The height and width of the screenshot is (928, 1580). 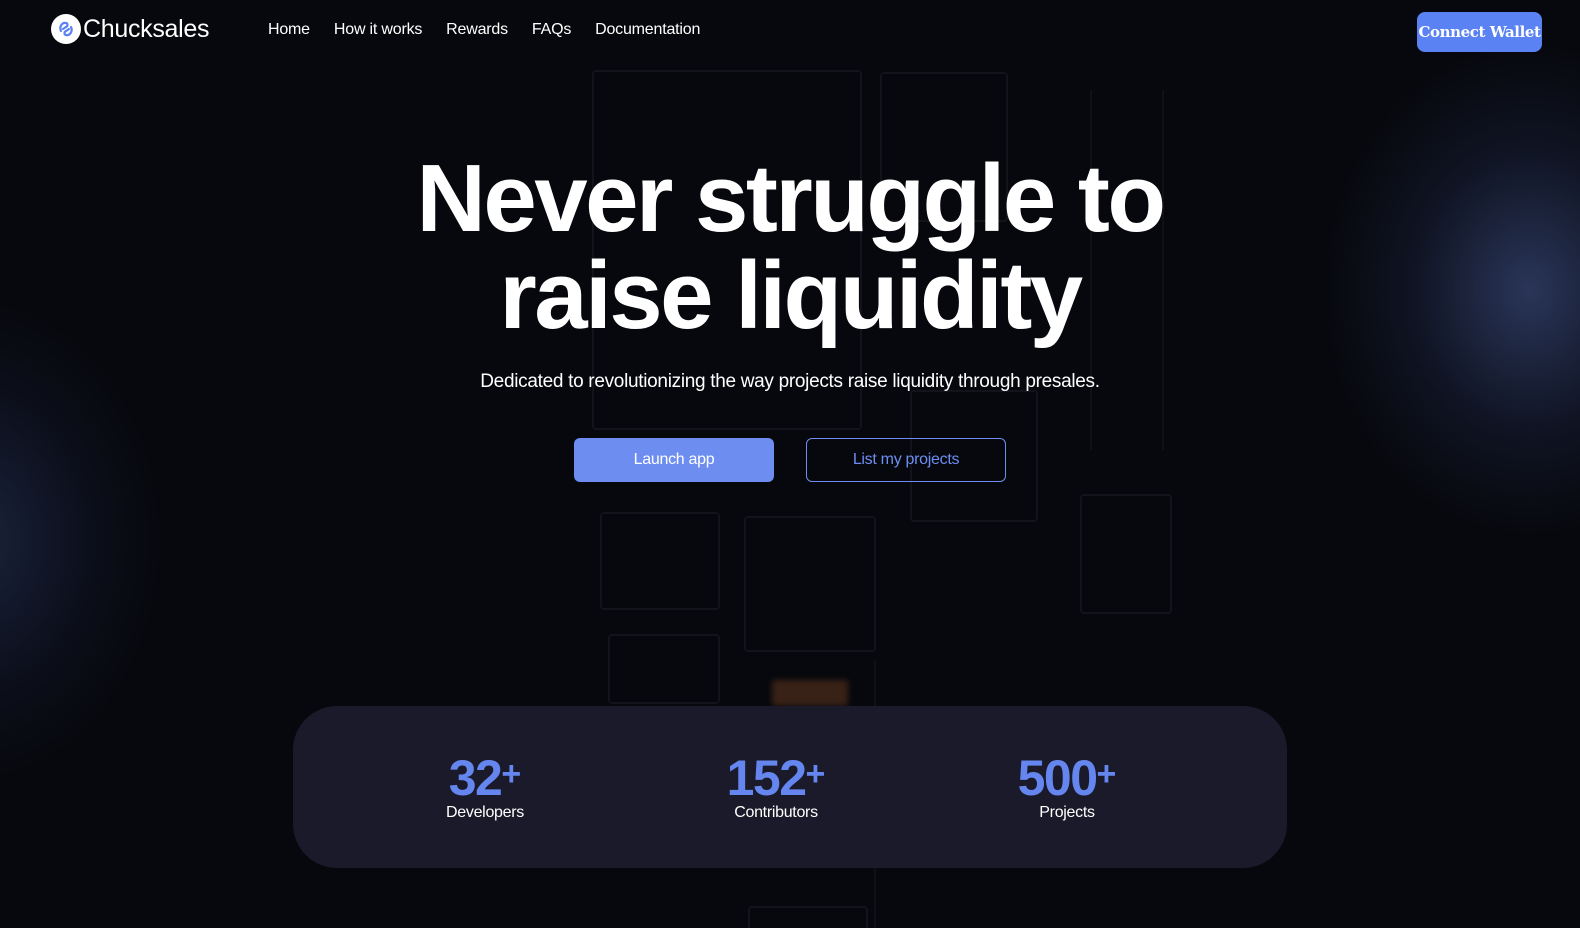 I want to click on stat-developers: 32+ Developers, so click(x=485, y=784).